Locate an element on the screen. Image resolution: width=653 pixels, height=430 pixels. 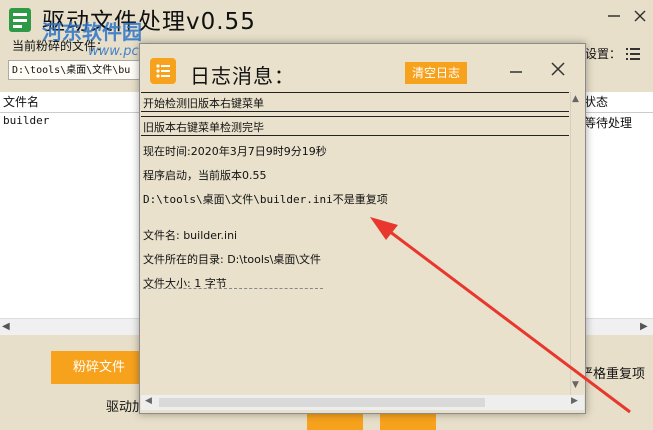
strict-duplicate-label: 严格重复项 is located at coordinates (612, 372).